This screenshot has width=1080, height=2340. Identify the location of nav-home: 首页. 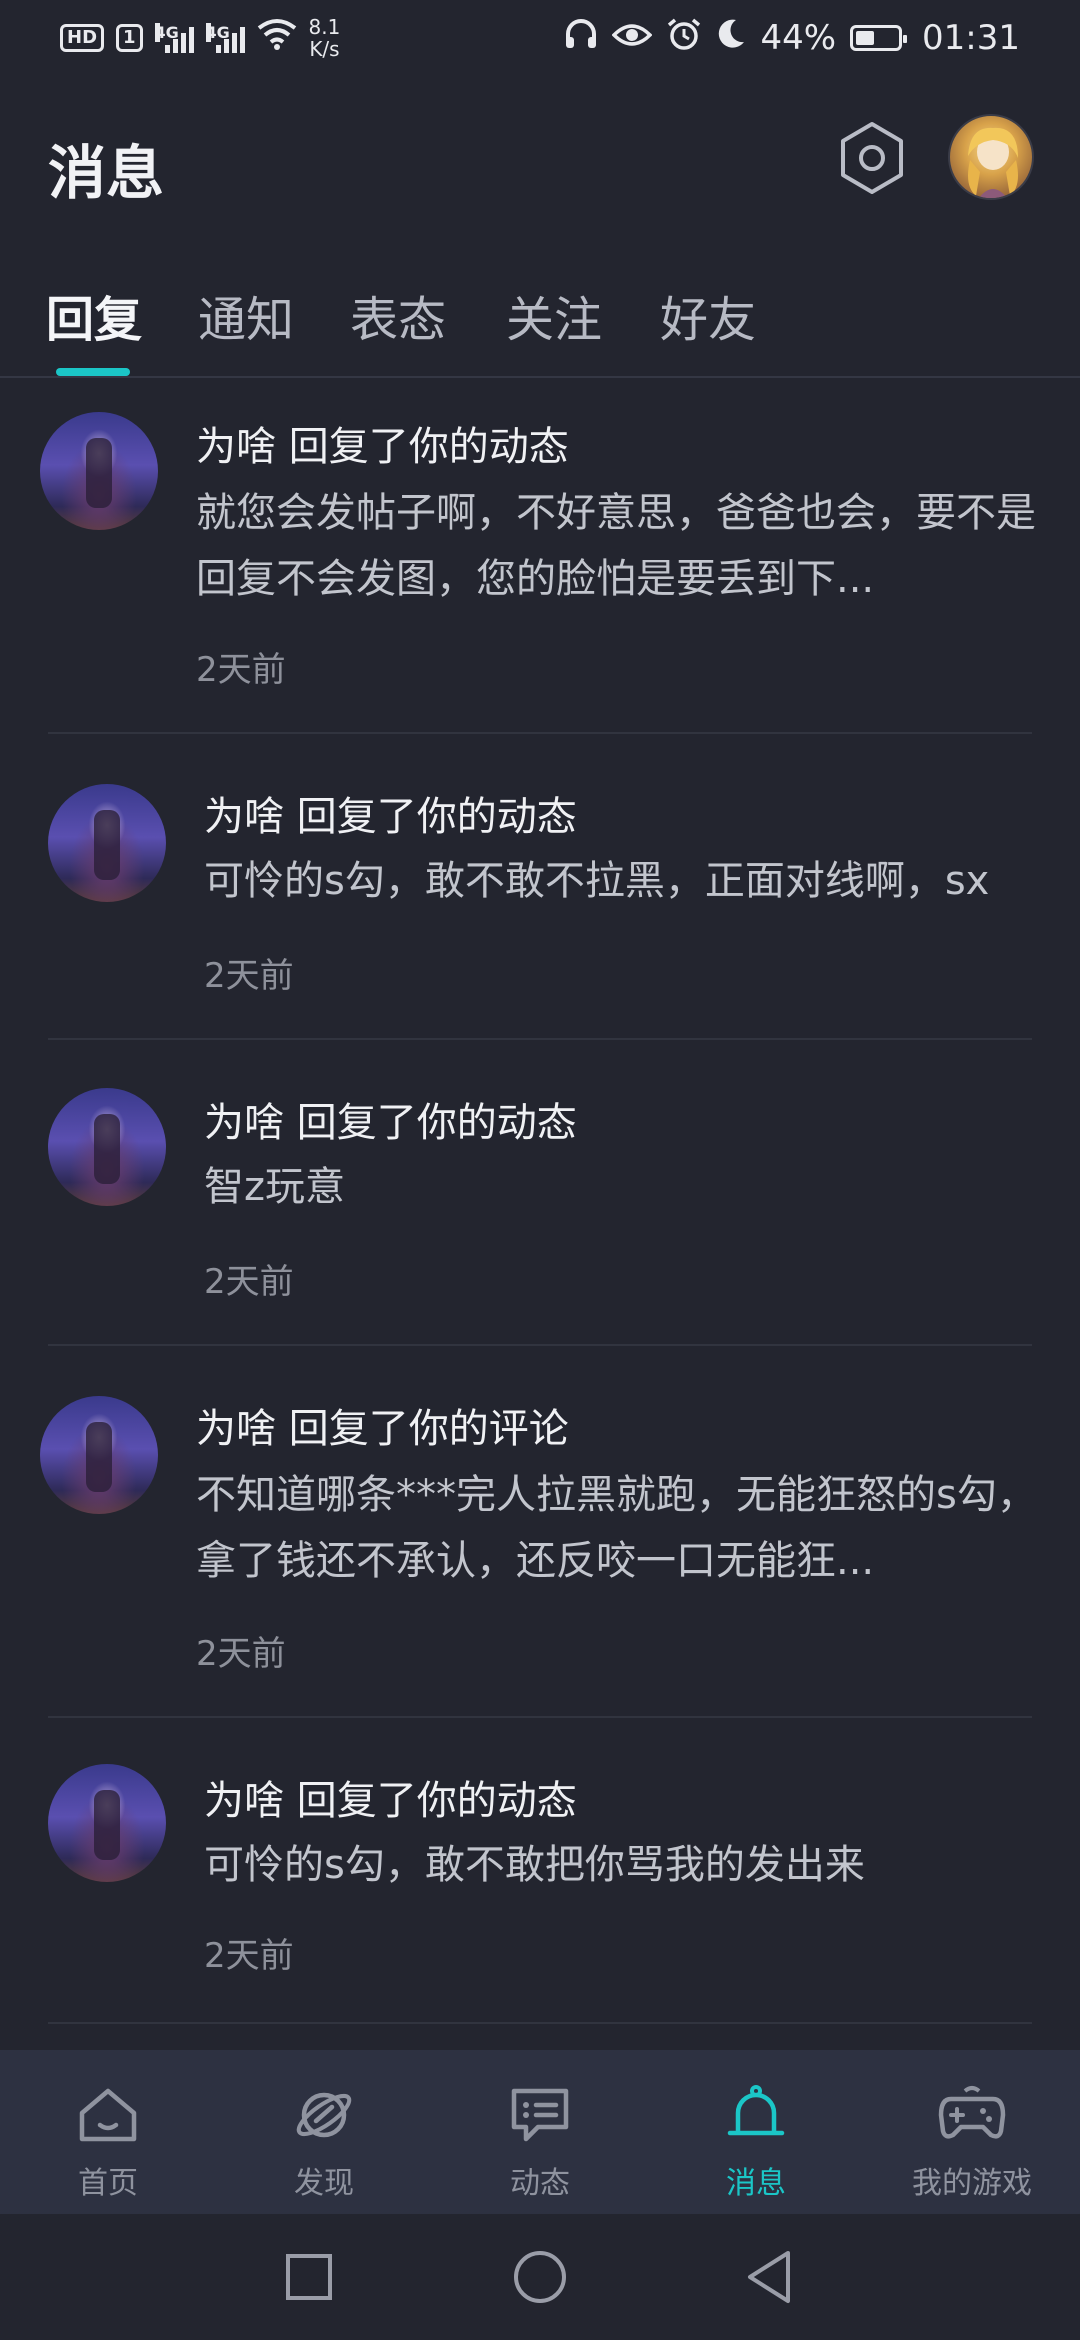
(108, 2132).